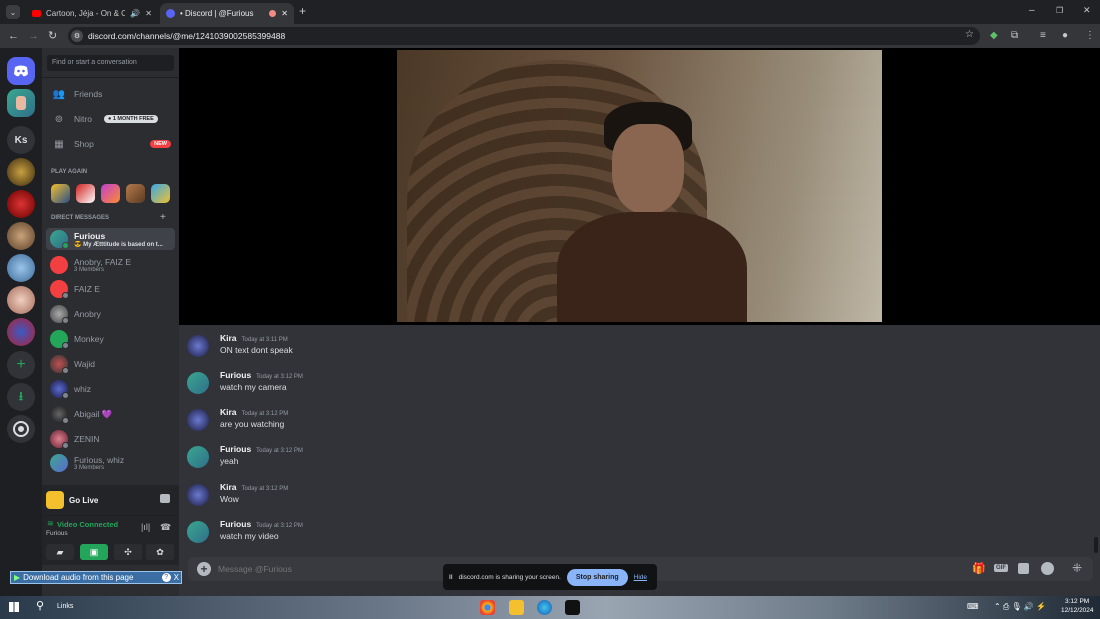 This screenshot has width=1100, height=619. I want to click on server-icon-anime, so click(21, 300).